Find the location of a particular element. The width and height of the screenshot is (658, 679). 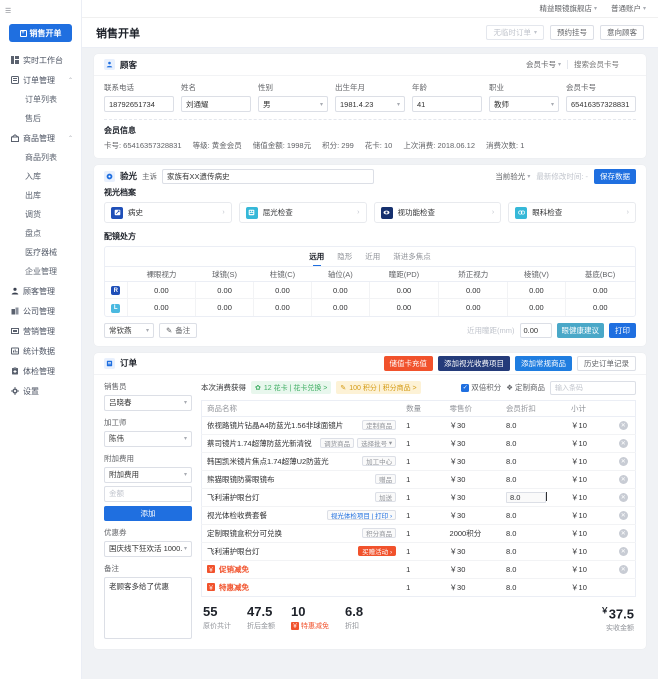

archive-card-eye-exam: 眼科检查 › is located at coordinates (572, 212).